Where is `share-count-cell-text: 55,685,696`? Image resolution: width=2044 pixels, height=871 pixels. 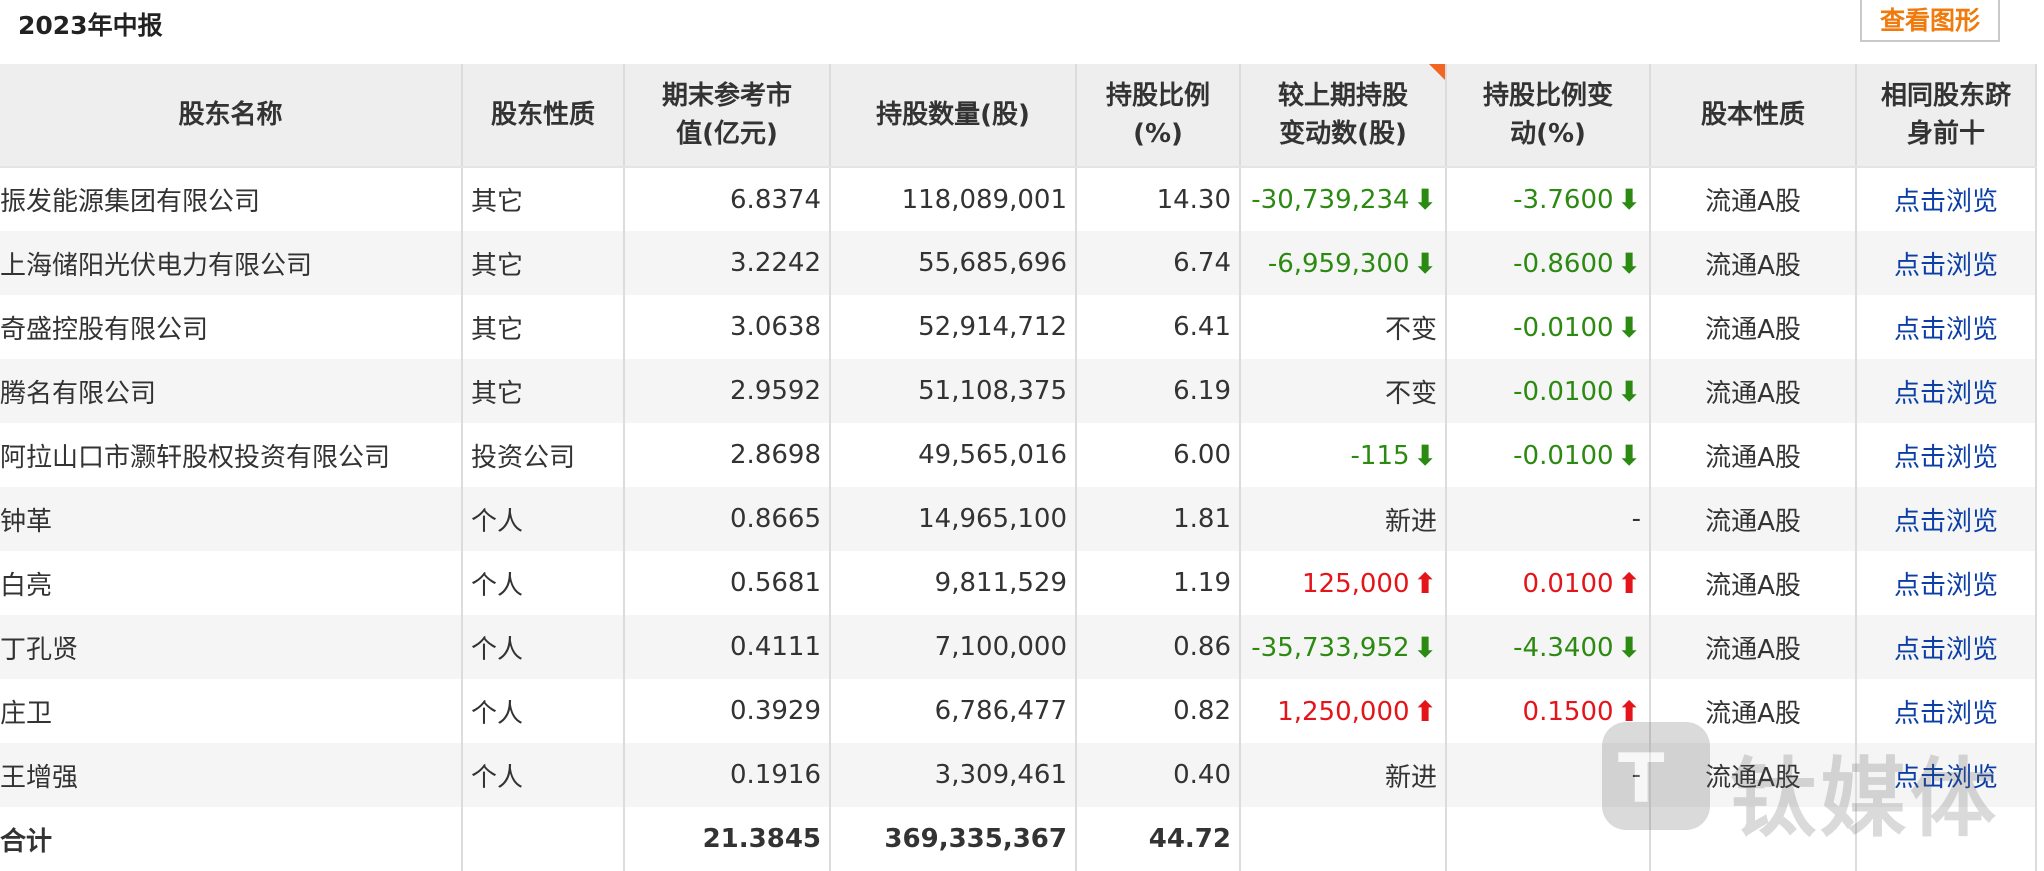
share-count-cell-text: 55,685,696 is located at coordinates (992, 263).